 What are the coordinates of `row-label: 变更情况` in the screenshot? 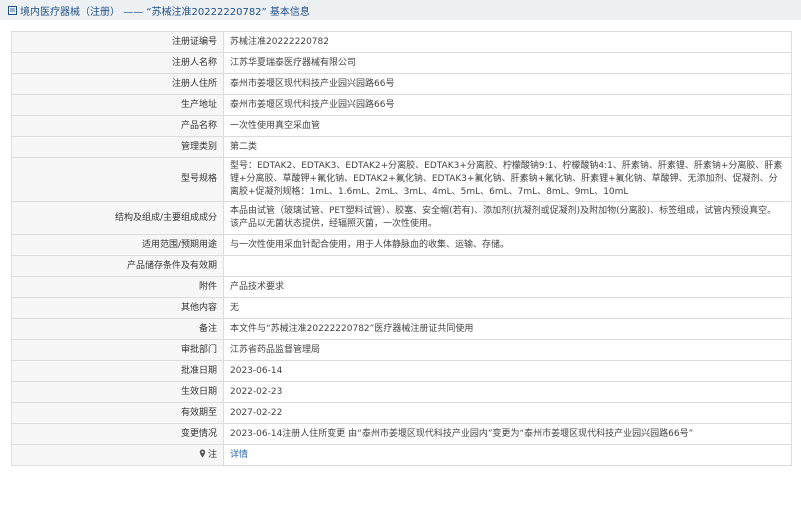 It's located at (117, 434).